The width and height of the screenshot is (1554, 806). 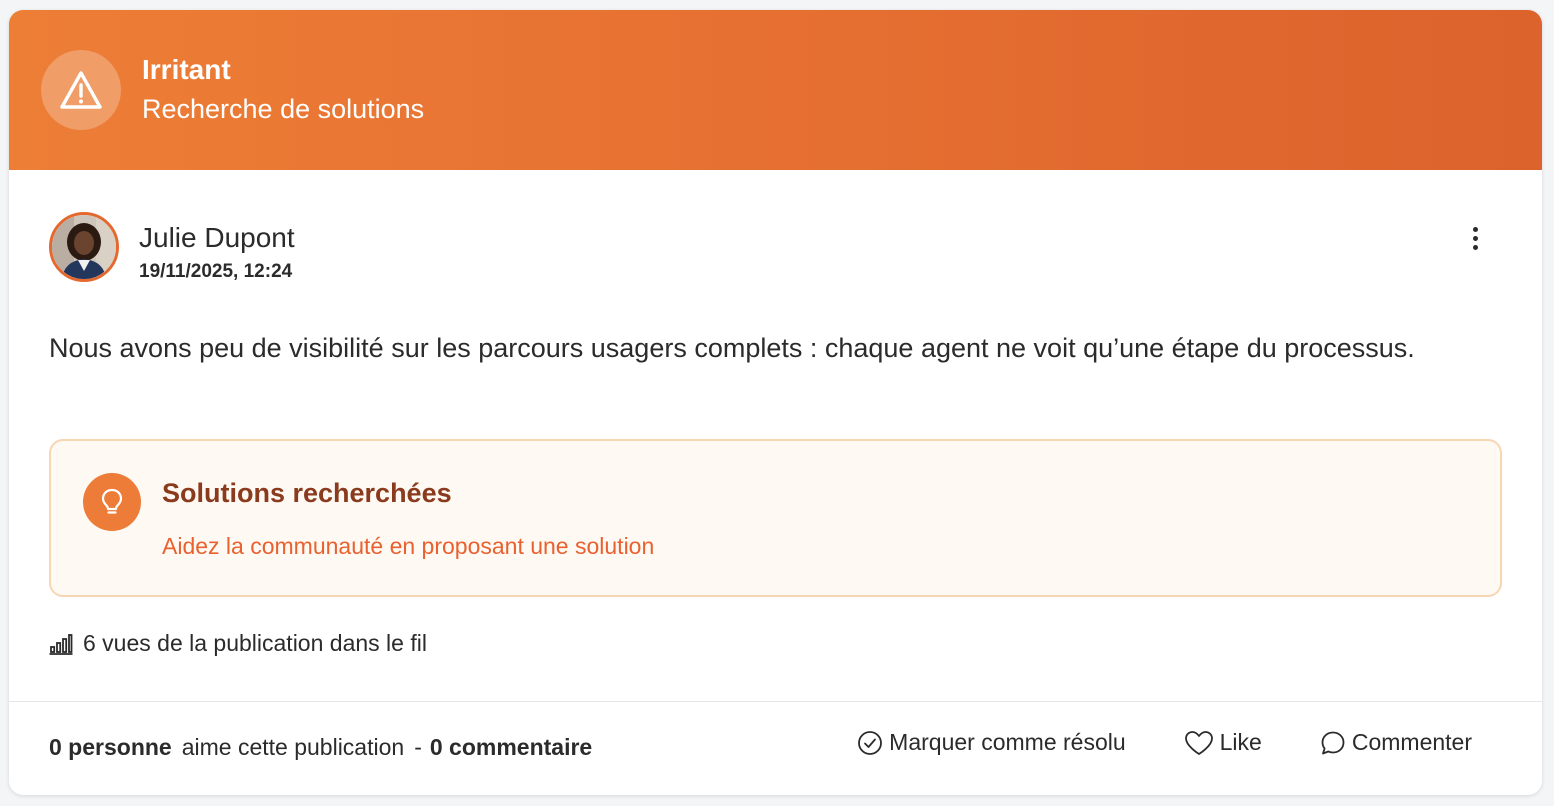 I want to click on like-button: Like, so click(x=1223, y=742).